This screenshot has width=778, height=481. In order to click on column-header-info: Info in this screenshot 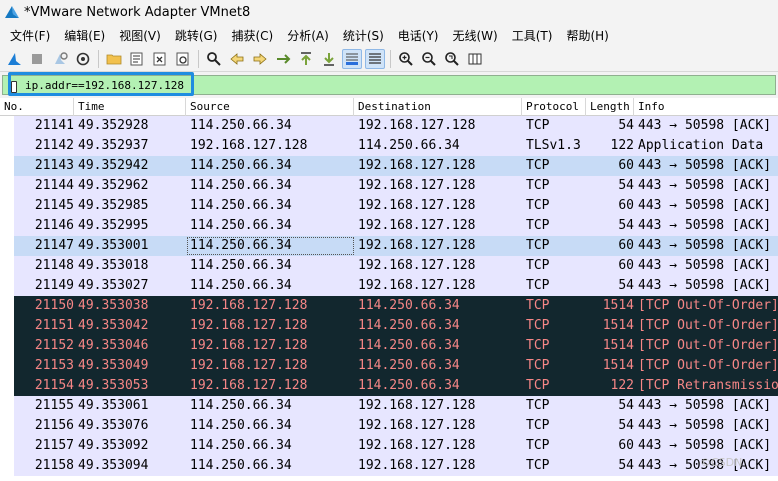, I will do `click(706, 107)`.